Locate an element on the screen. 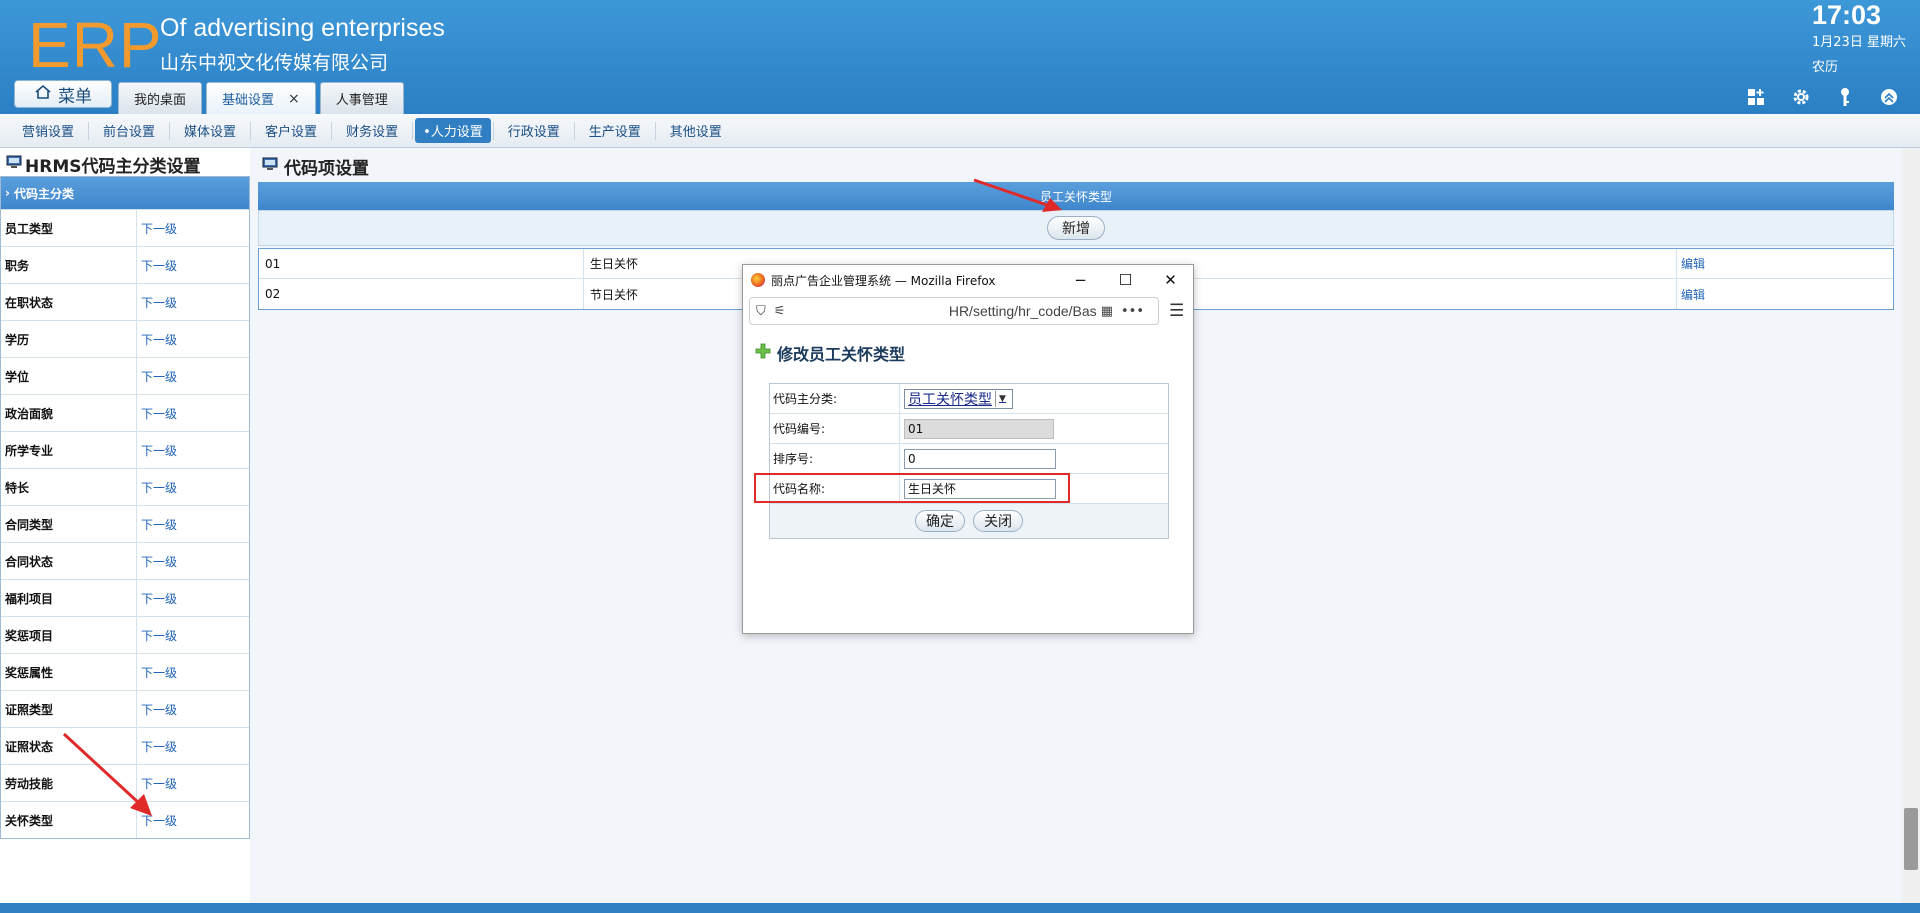 This screenshot has width=1920, height=913. tab-basic-settings: 基础设置 × is located at coordinates (261, 98).